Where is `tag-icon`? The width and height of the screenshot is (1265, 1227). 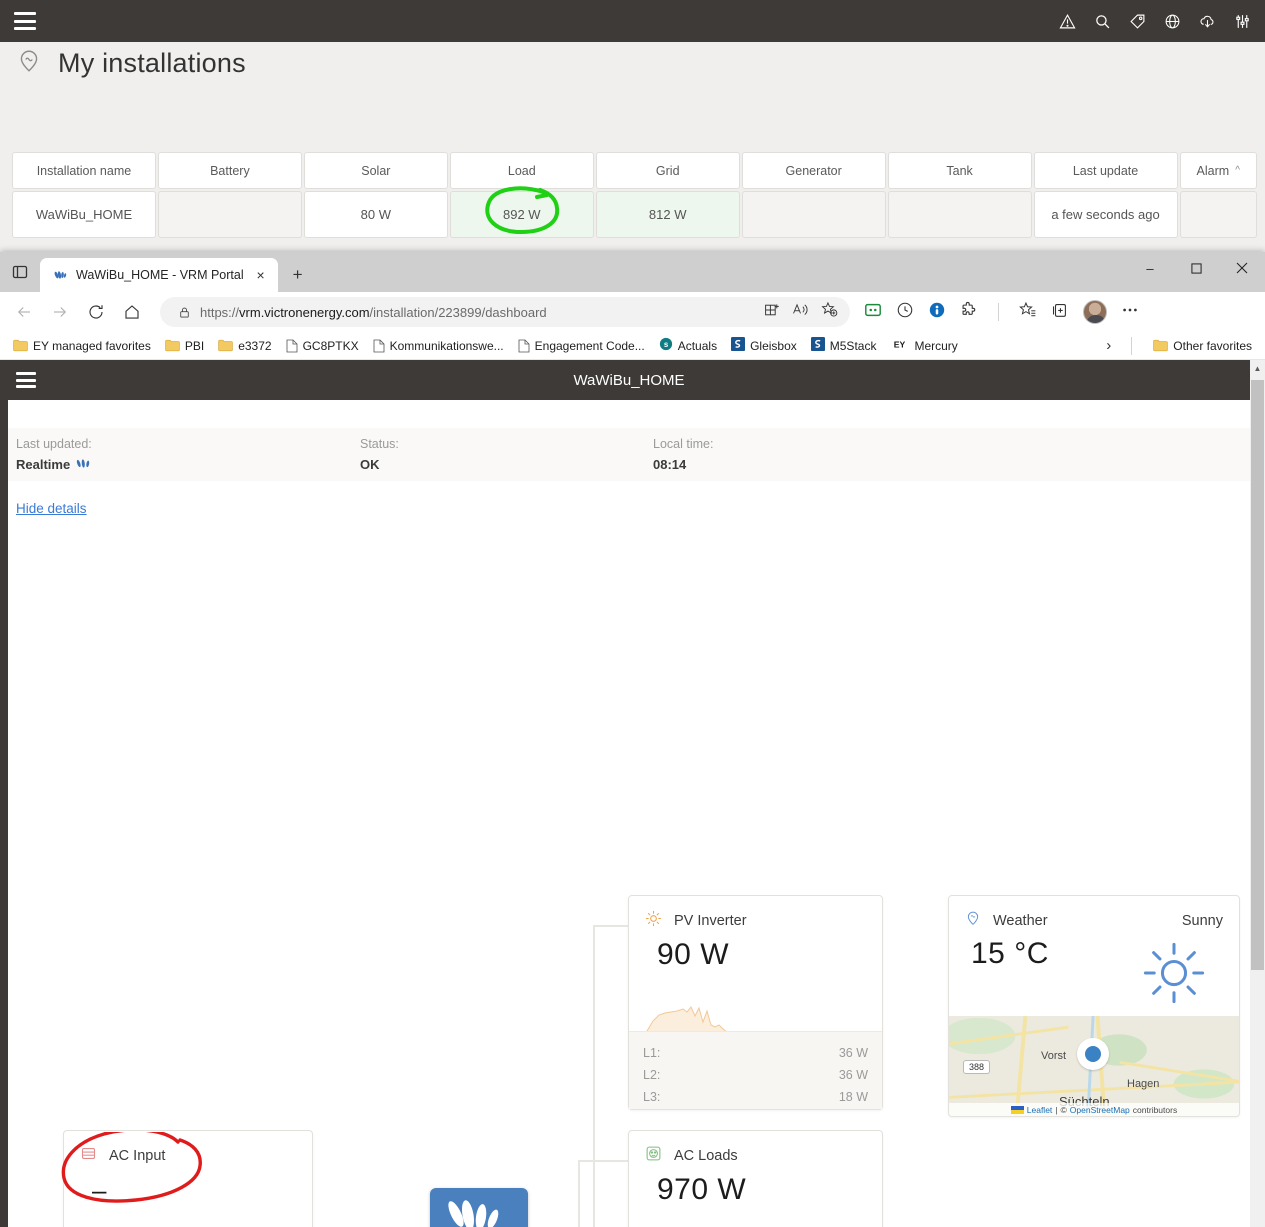
tag-icon is located at coordinates (1137, 21).